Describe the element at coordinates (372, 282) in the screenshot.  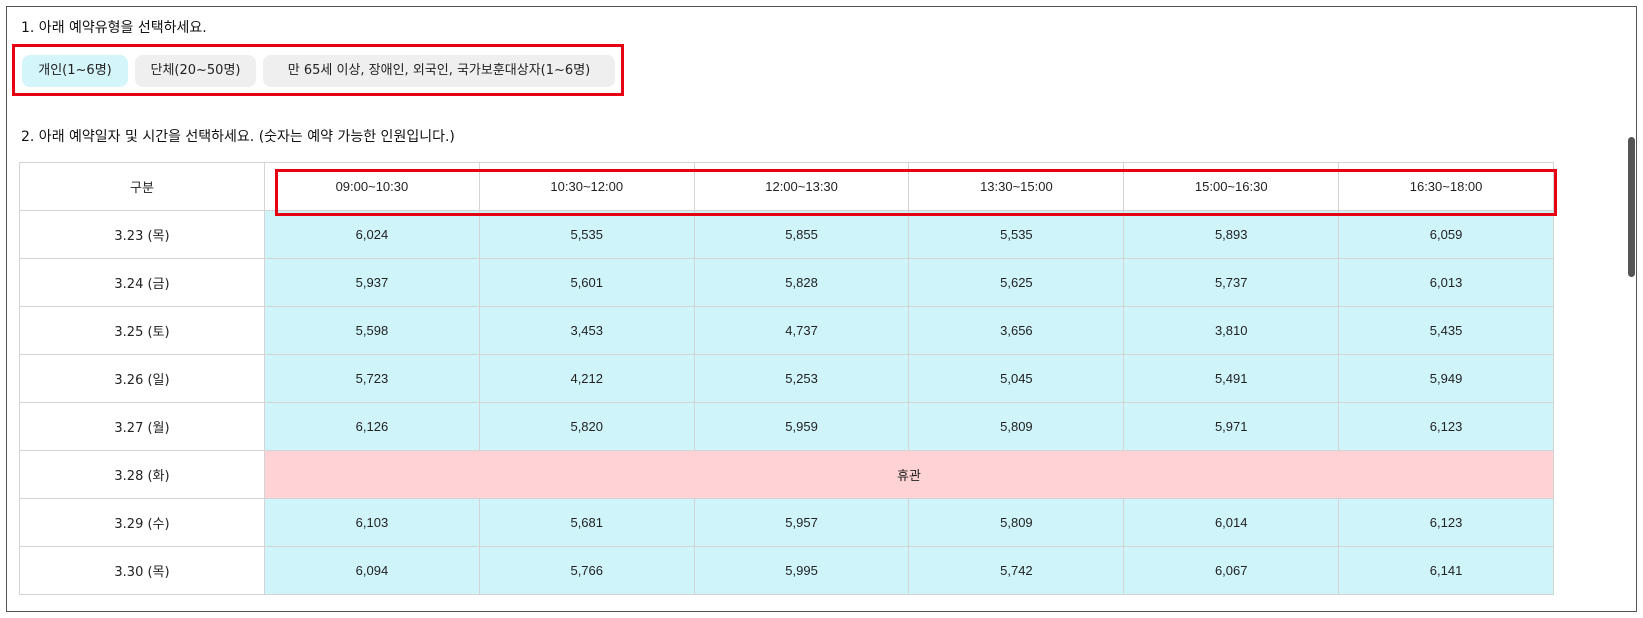
I see `availability-cell: 5,937` at that location.